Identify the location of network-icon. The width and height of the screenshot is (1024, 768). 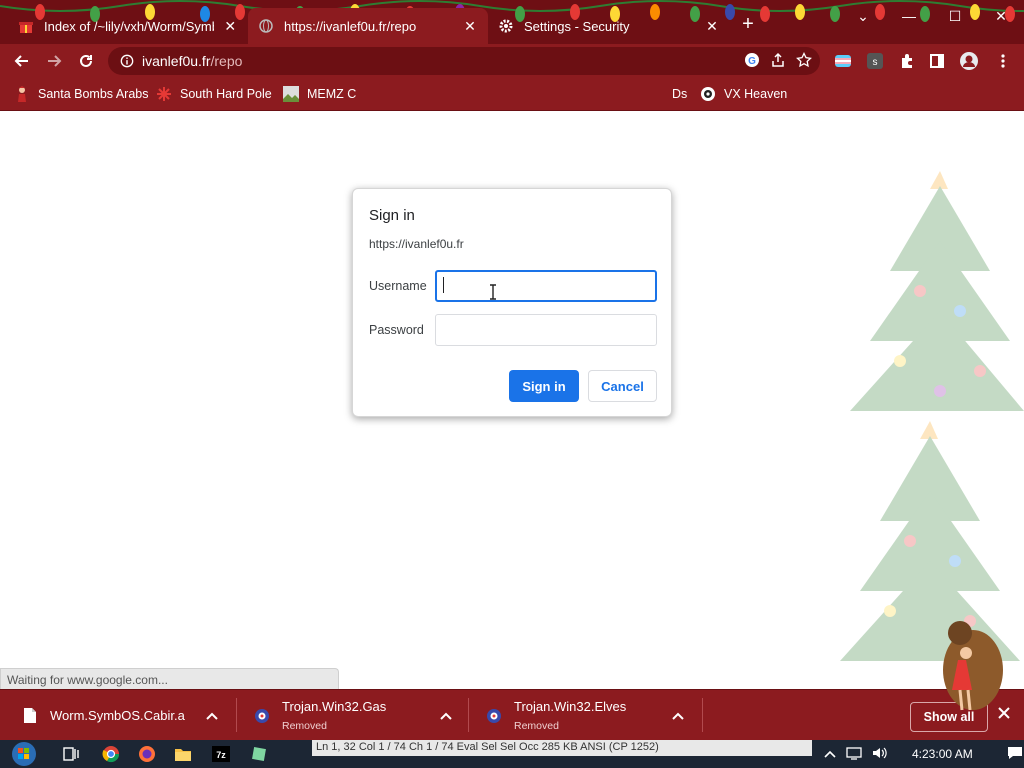
(854, 754).